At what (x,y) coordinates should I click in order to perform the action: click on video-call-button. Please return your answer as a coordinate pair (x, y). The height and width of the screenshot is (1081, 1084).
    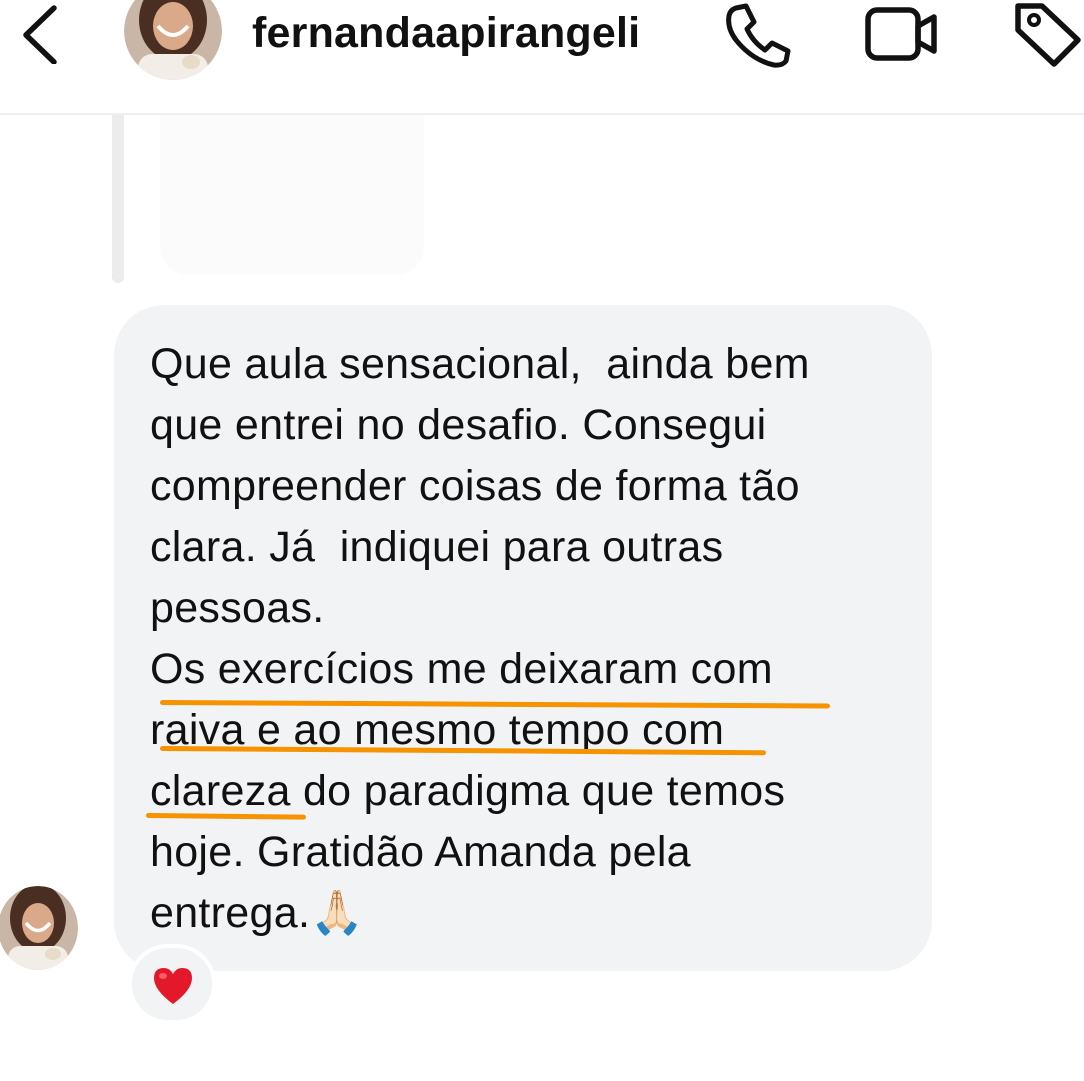
    Looking at the image, I should click on (902, 34).